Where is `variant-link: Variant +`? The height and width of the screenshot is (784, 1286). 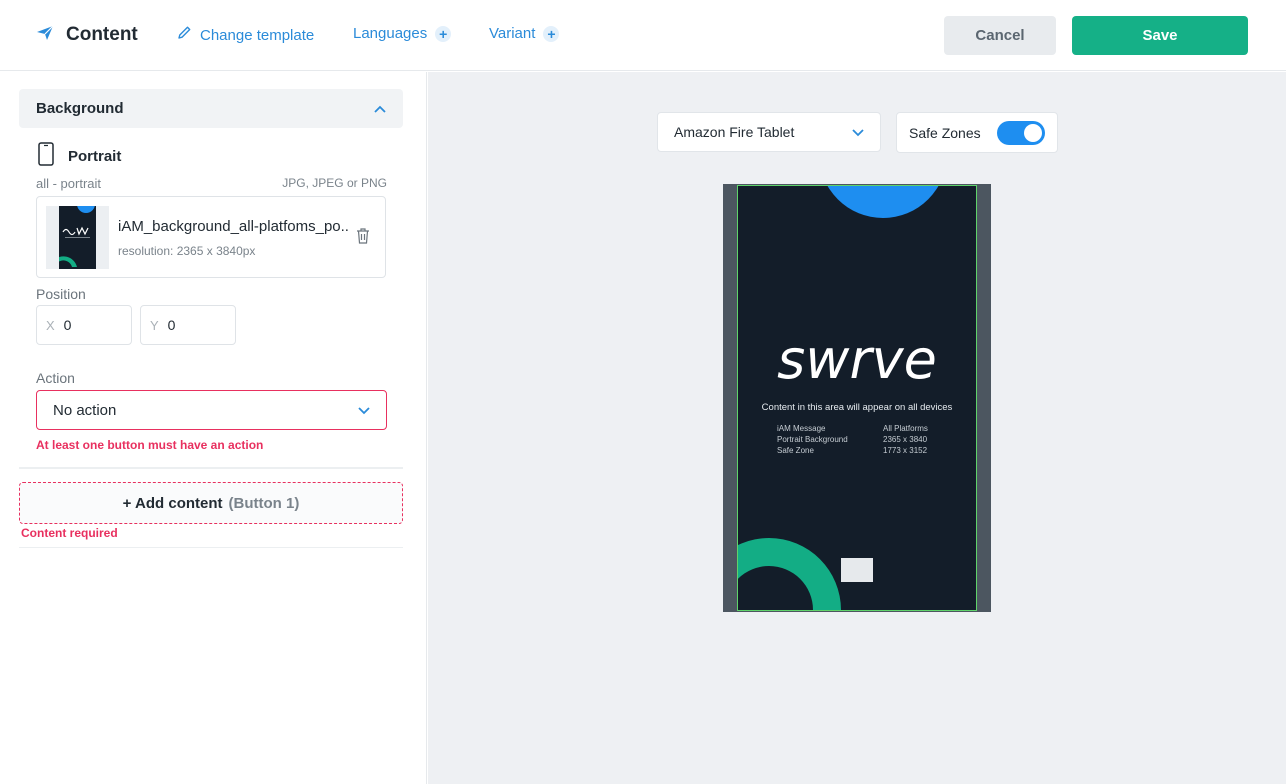
variant-link: Variant + is located at coordinates (524, 33).